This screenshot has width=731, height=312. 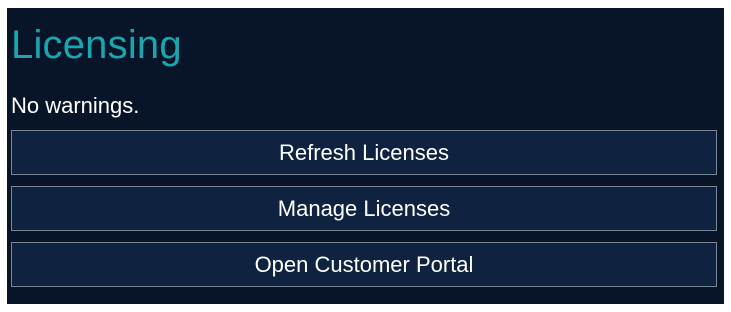 What do you see at coordinates (364, 264) in the screenshot?
I see `open-customer-portal-button: Open Customer Portal` at bounding box center [364, 264].